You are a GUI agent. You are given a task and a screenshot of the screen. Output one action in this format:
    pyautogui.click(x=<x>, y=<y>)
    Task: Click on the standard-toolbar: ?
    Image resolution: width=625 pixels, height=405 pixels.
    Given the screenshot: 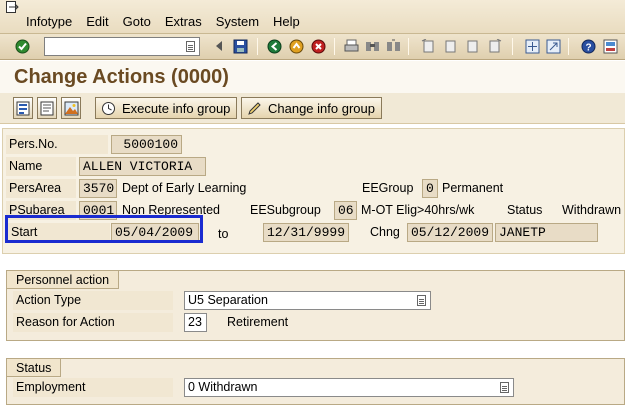 What is the action you would take?
    pyautogui.click(x=312, y=47)
    